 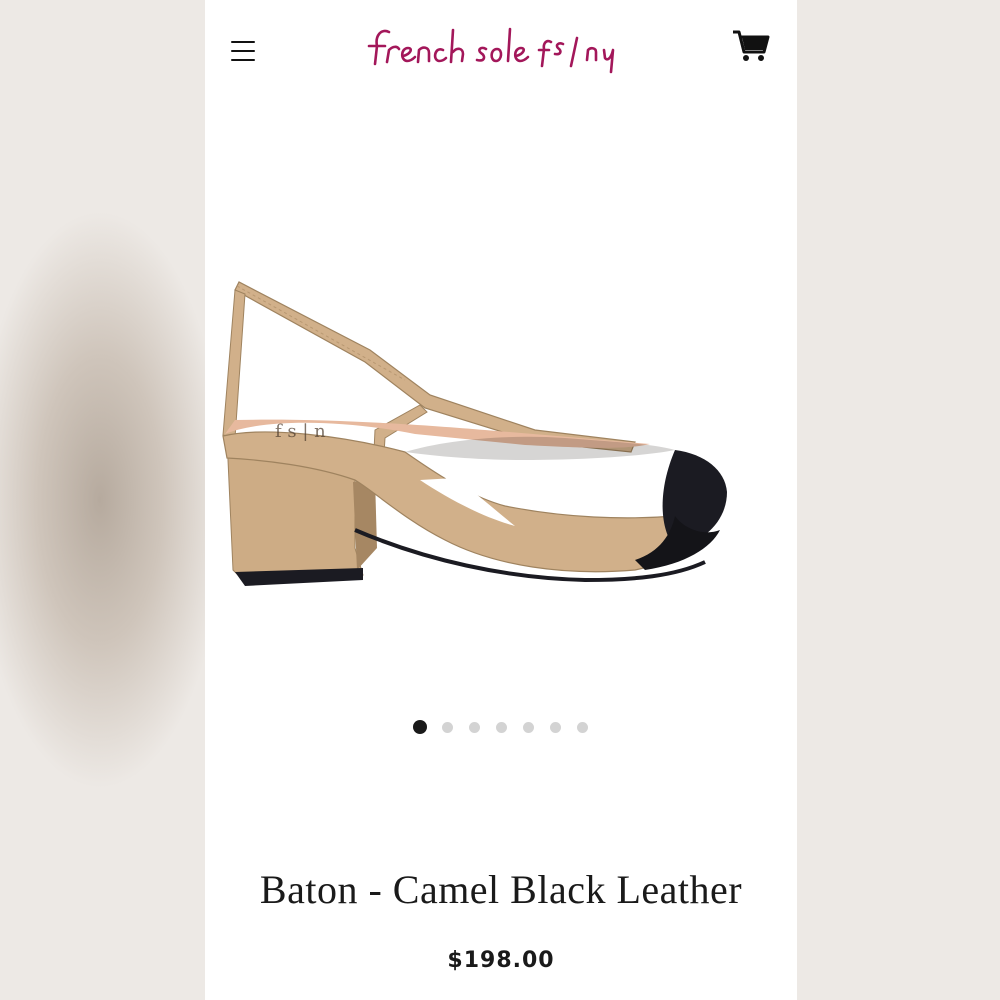 I want to click on brand-logo, so click(x=505, y=46).